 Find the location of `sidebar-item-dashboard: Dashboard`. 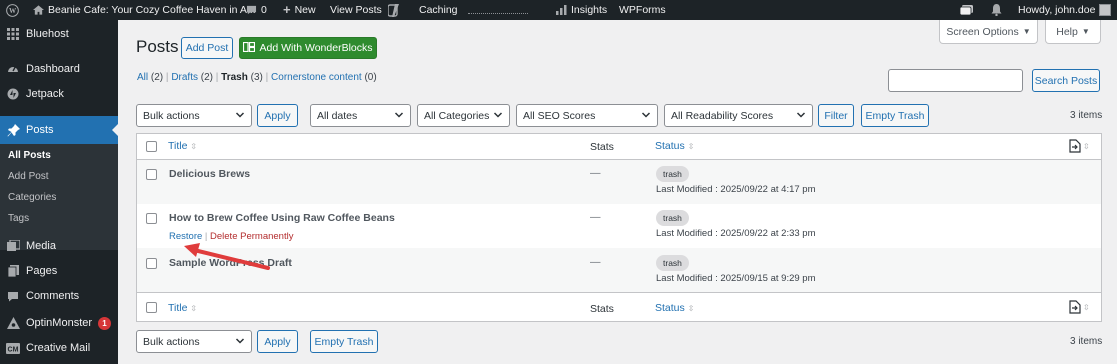

sidebar-item-dashboard: Dashboard is located at coordinates (59, 69).